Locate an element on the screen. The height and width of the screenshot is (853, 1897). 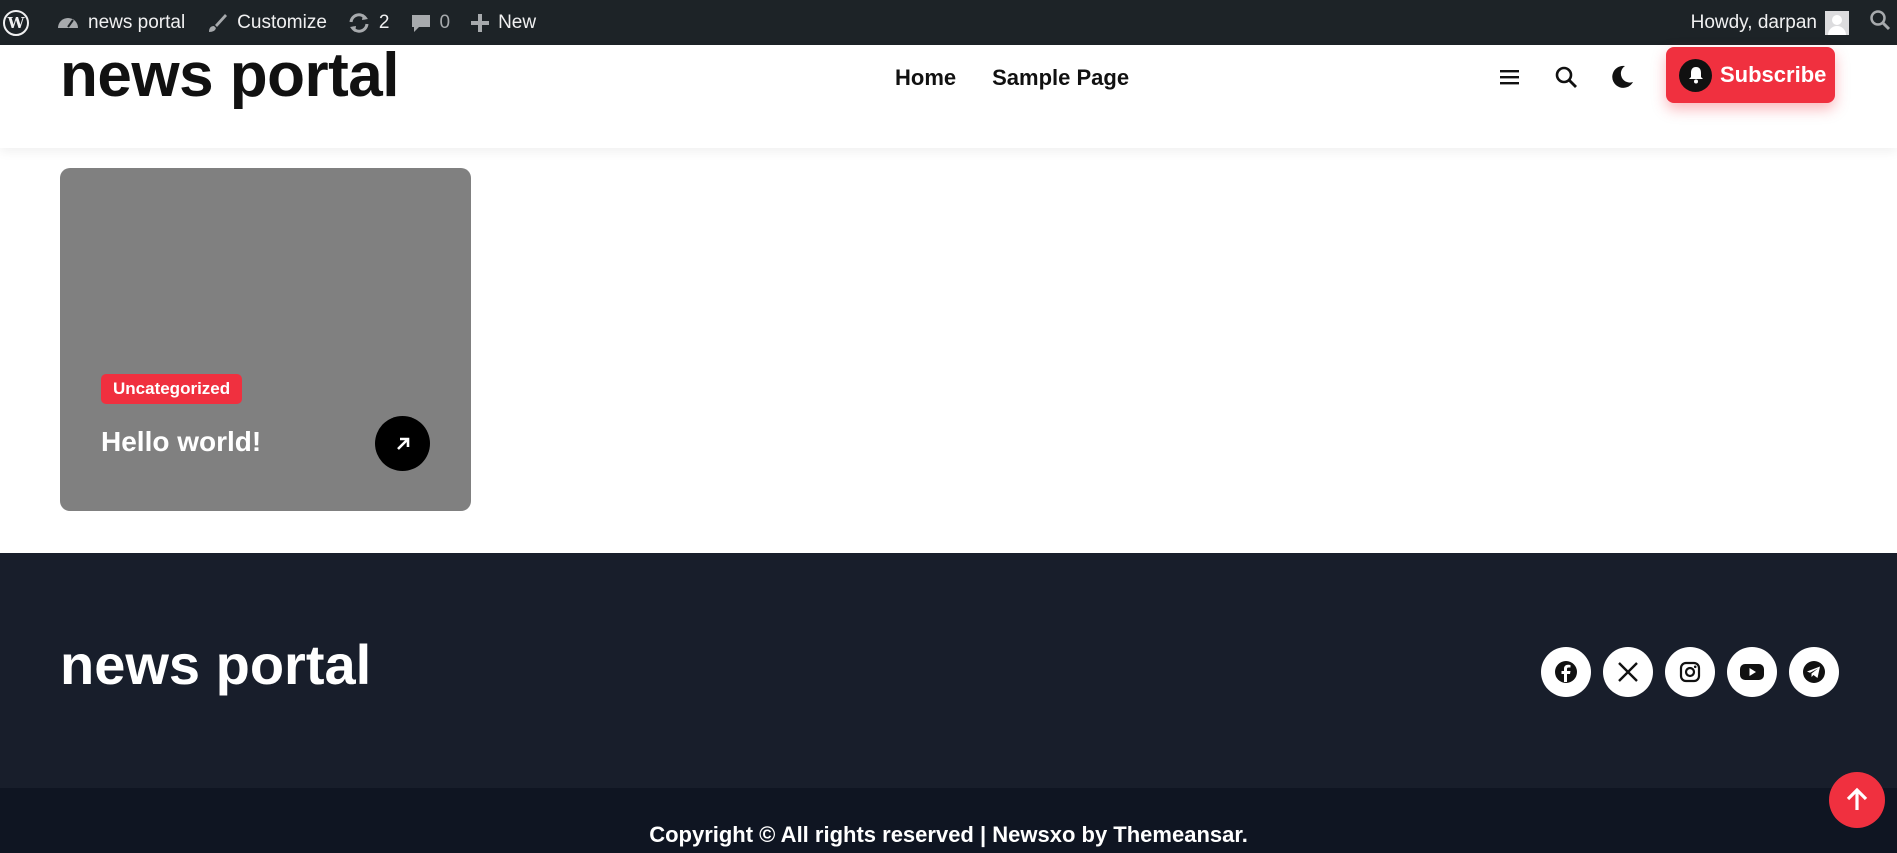
brush-icon is located at coordinates (217, 23).